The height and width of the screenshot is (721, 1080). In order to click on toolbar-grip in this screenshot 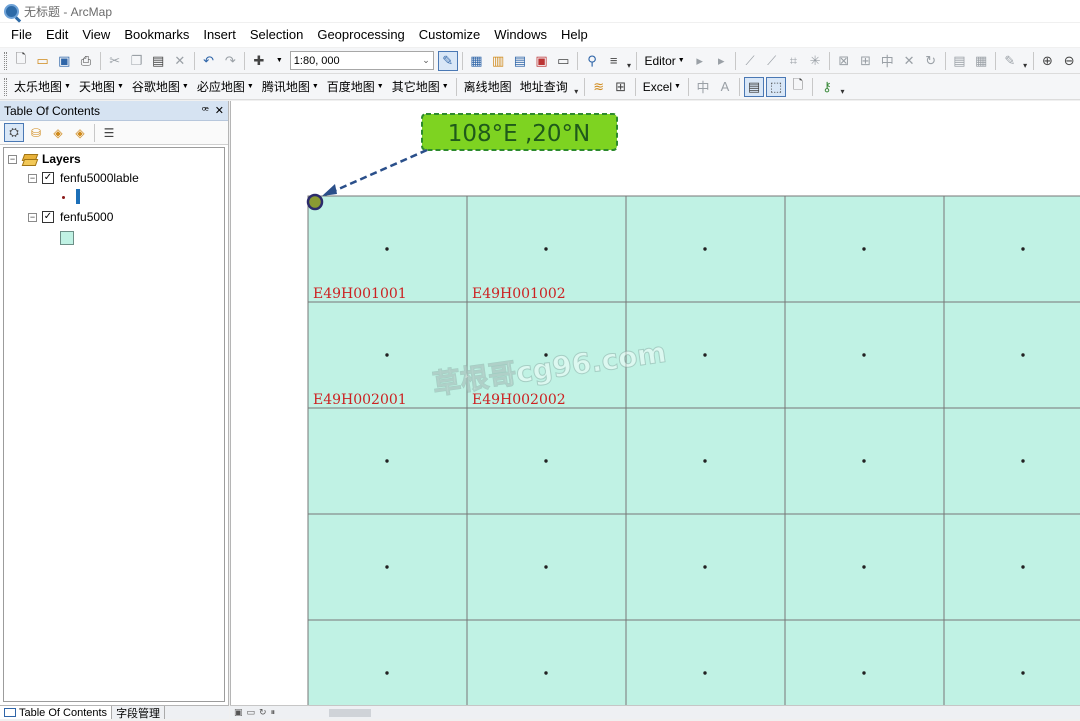, I will do `click(5, 86)`.